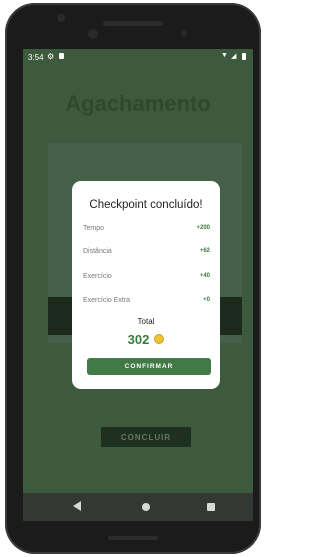 The height and width of the screenshot is (557, 320). Describe the element at coordinates (159, 339) in the screenshot. I see `coin-icon` at that location.